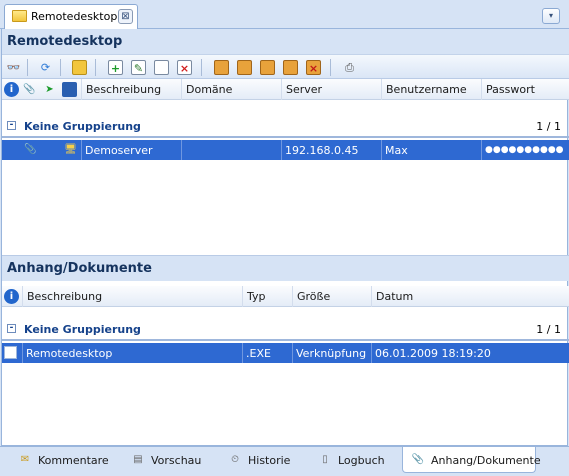 The width and height of the screenshot is (569, 476). I want to click on column-header-domaene: Domäne, so click(231, 89).